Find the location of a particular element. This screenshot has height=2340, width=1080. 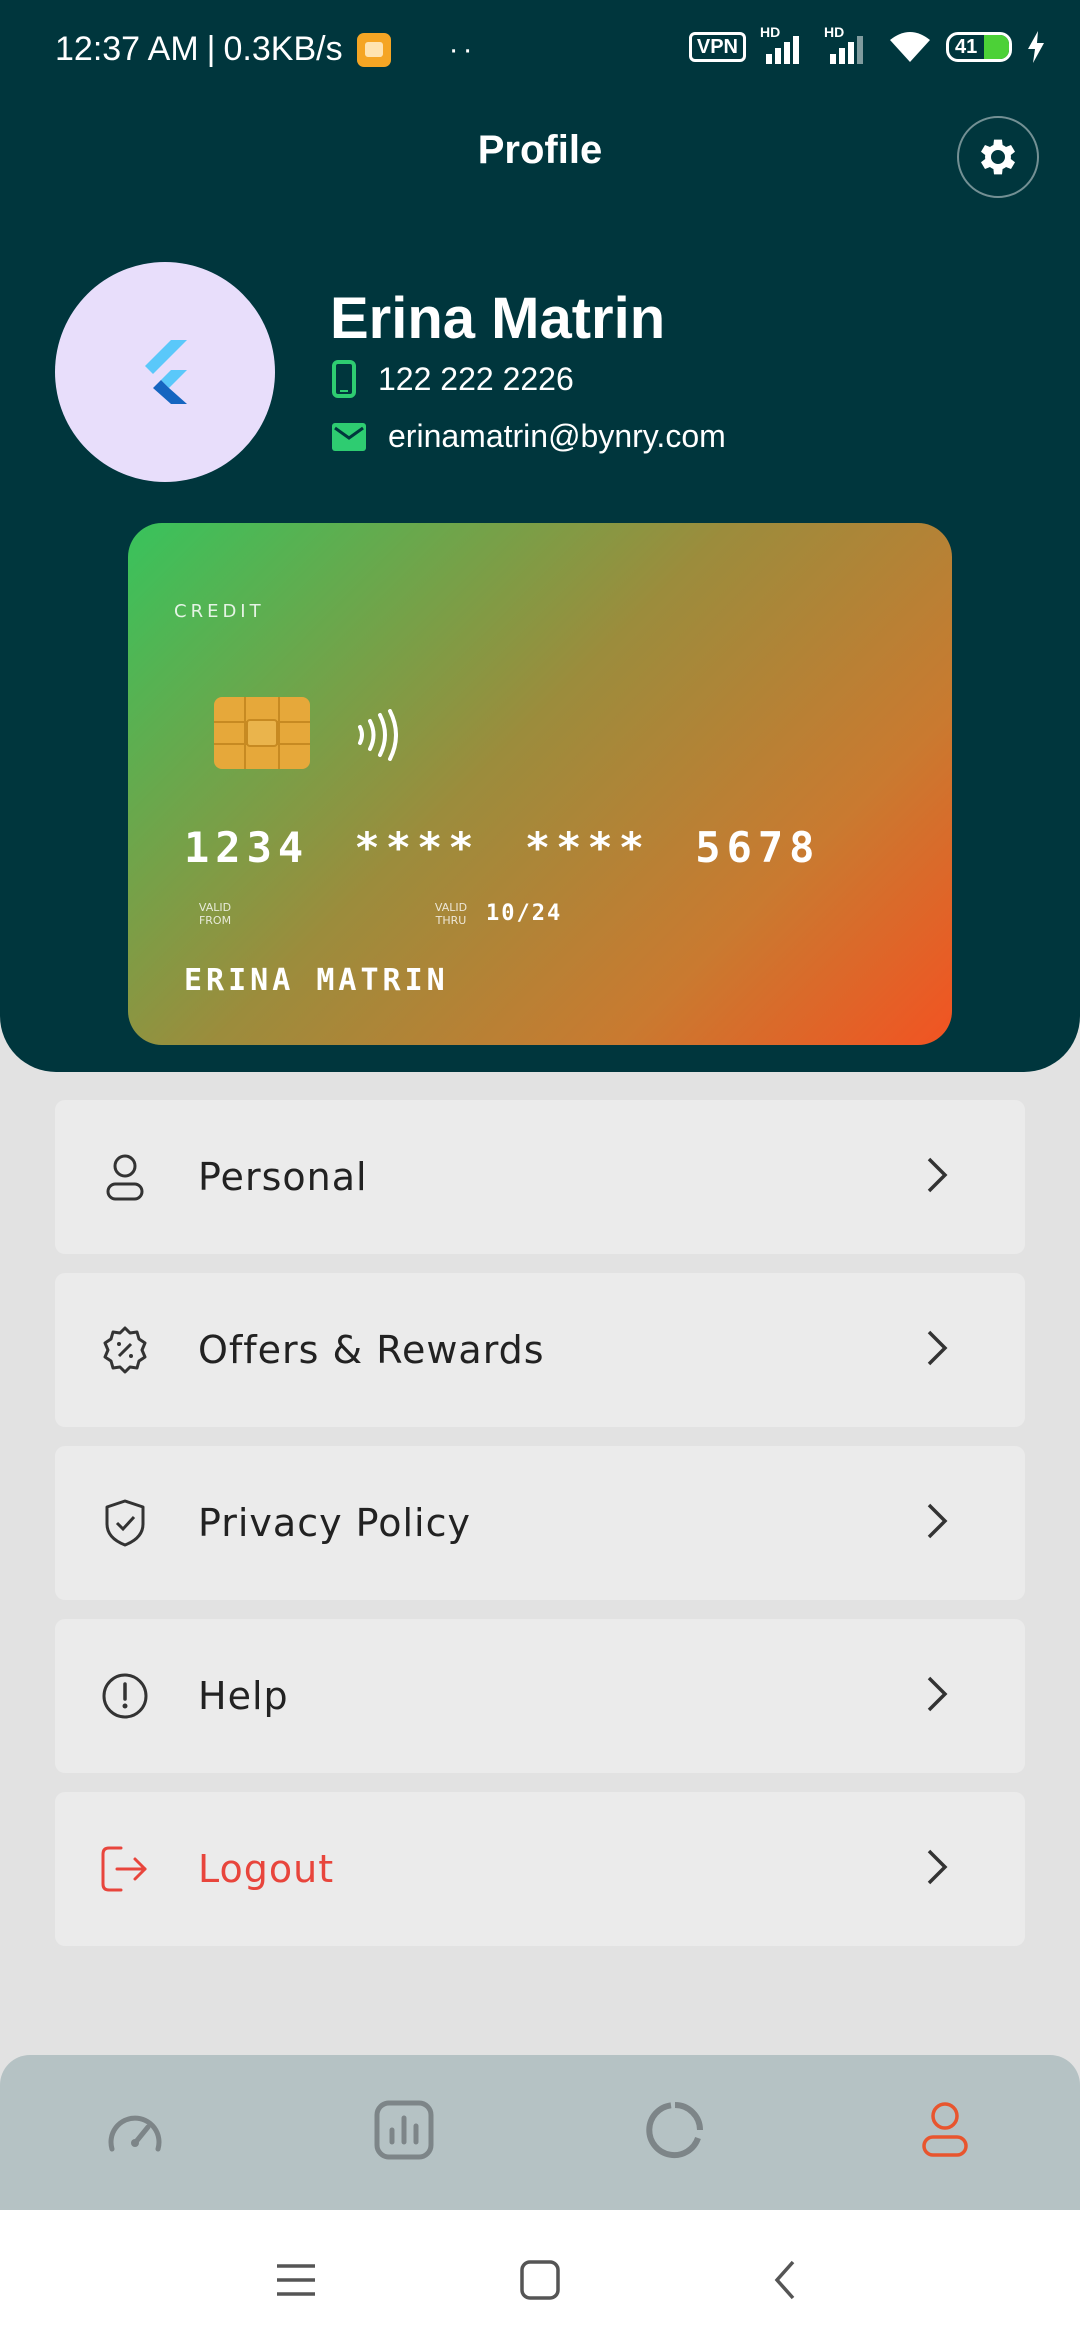

user-icon is located at coordinates (125, 1177).